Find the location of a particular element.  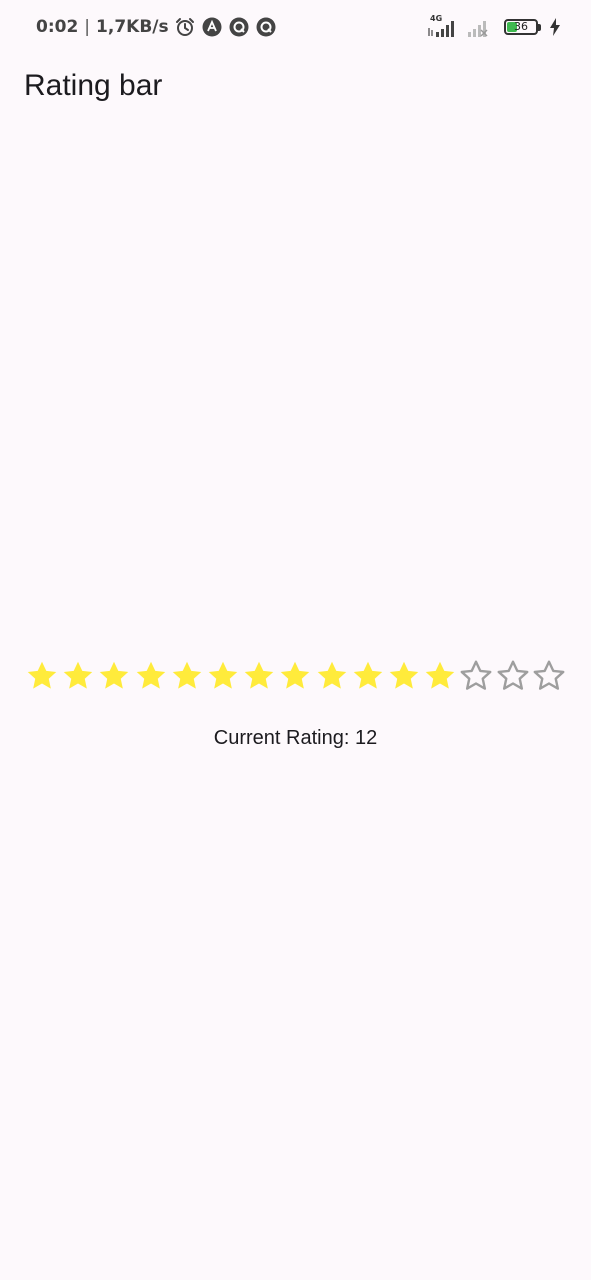

current-rating-label: Current Rating: 12 is located at coordinates (295, 738).